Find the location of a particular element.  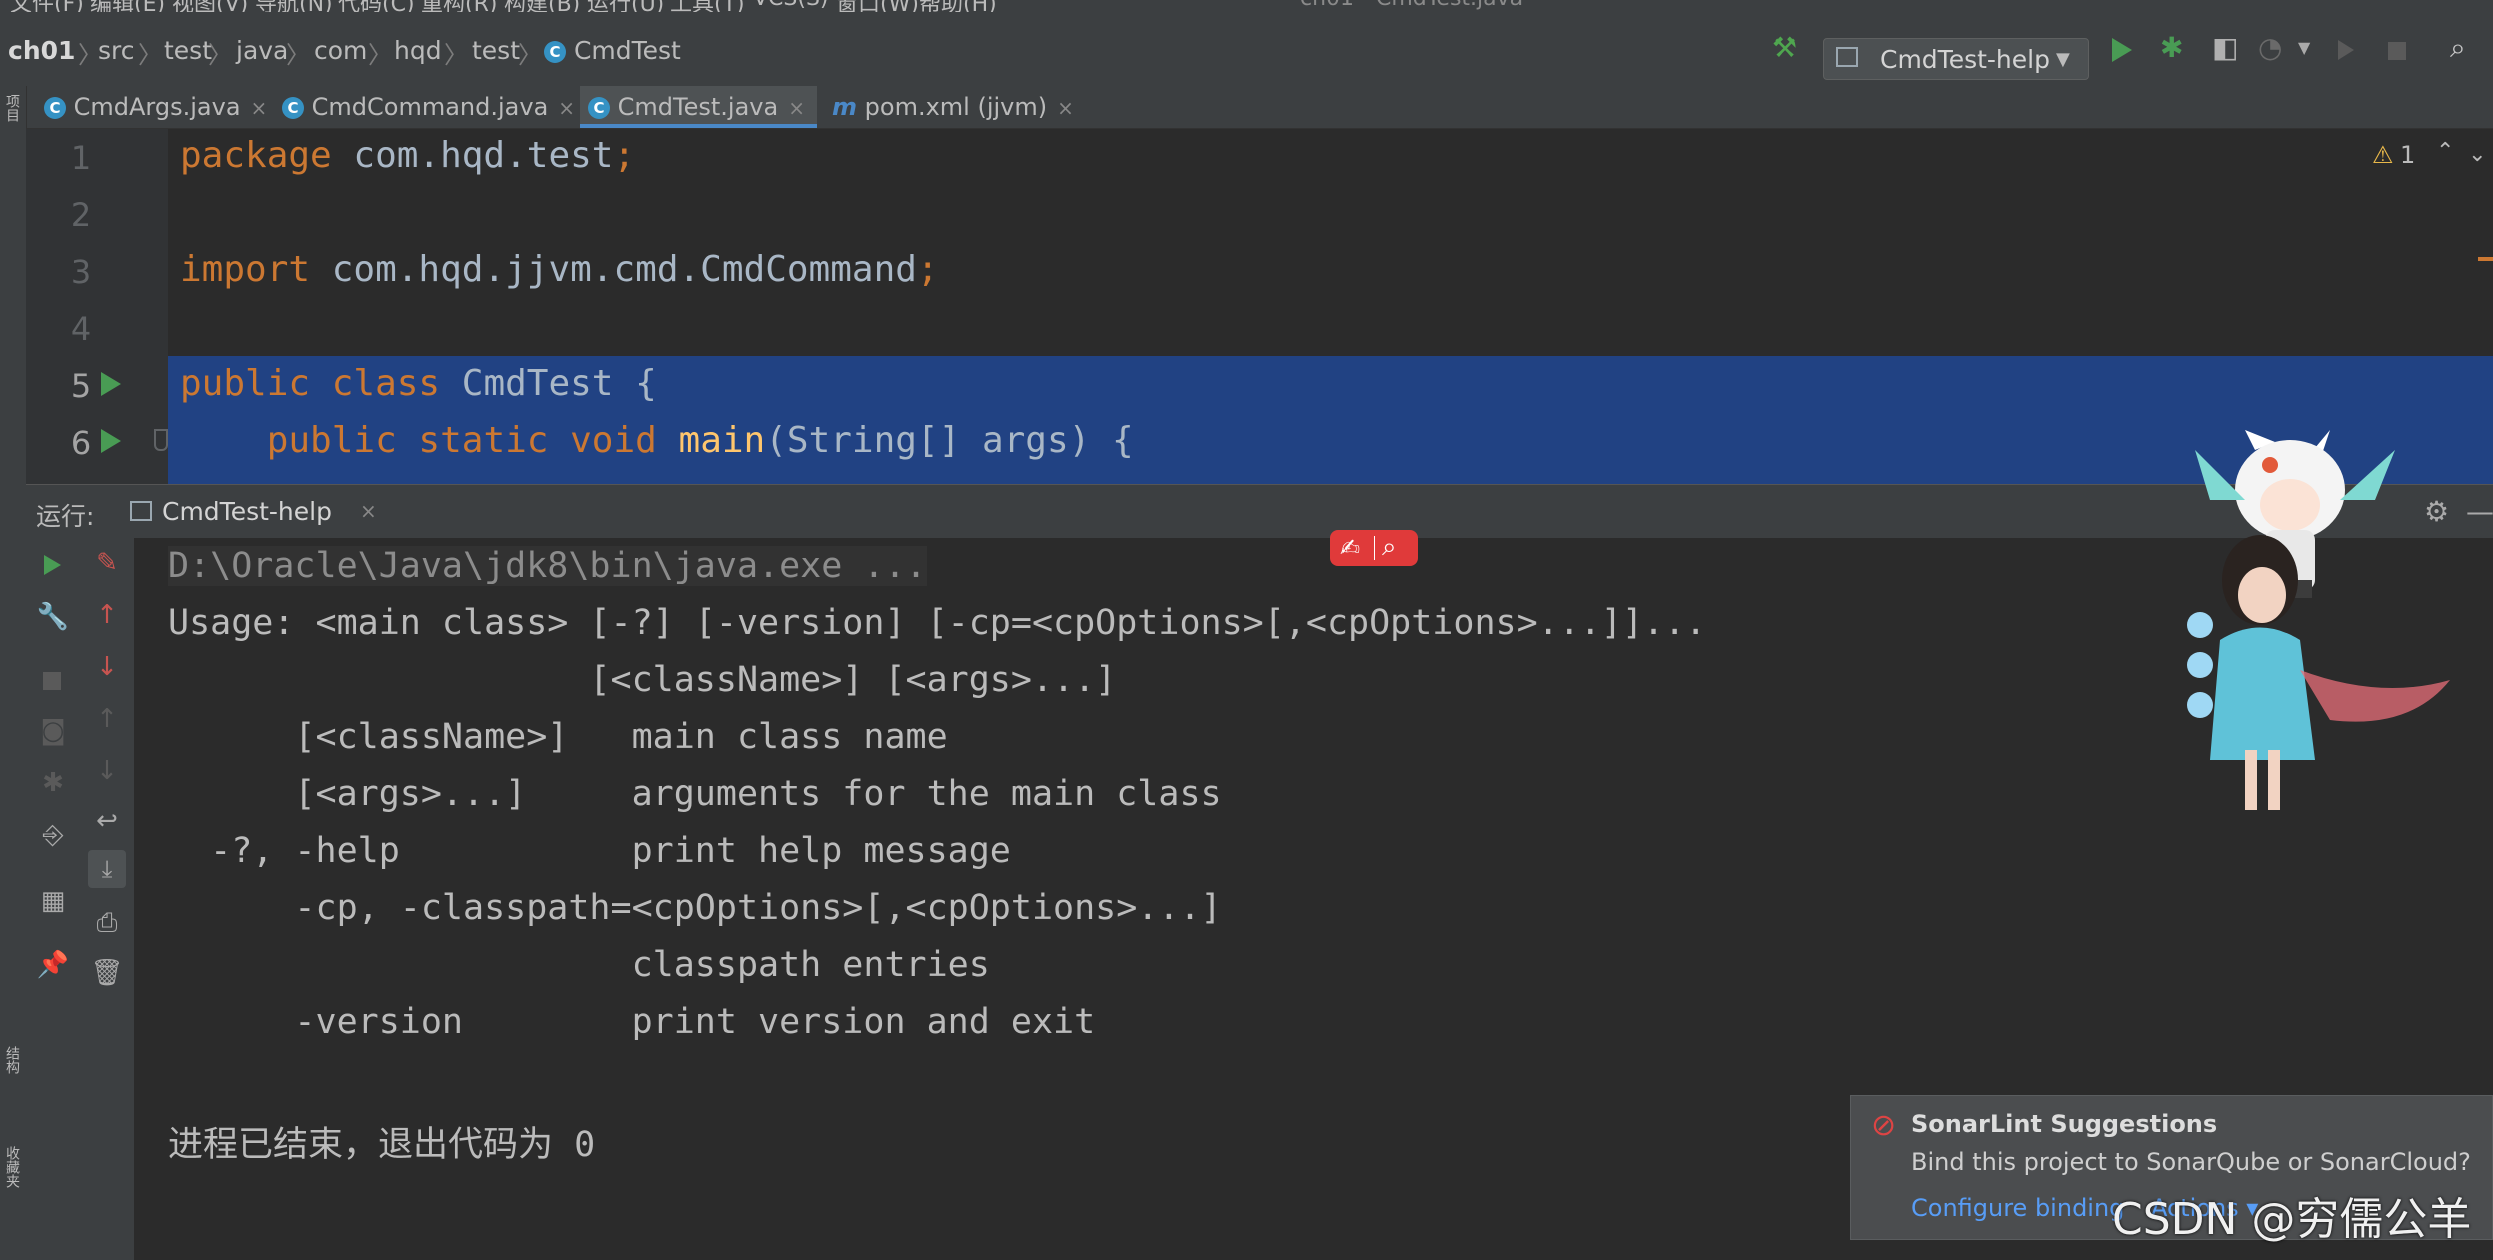

layout-icon: ▦ is located at coordinates (53, 901).